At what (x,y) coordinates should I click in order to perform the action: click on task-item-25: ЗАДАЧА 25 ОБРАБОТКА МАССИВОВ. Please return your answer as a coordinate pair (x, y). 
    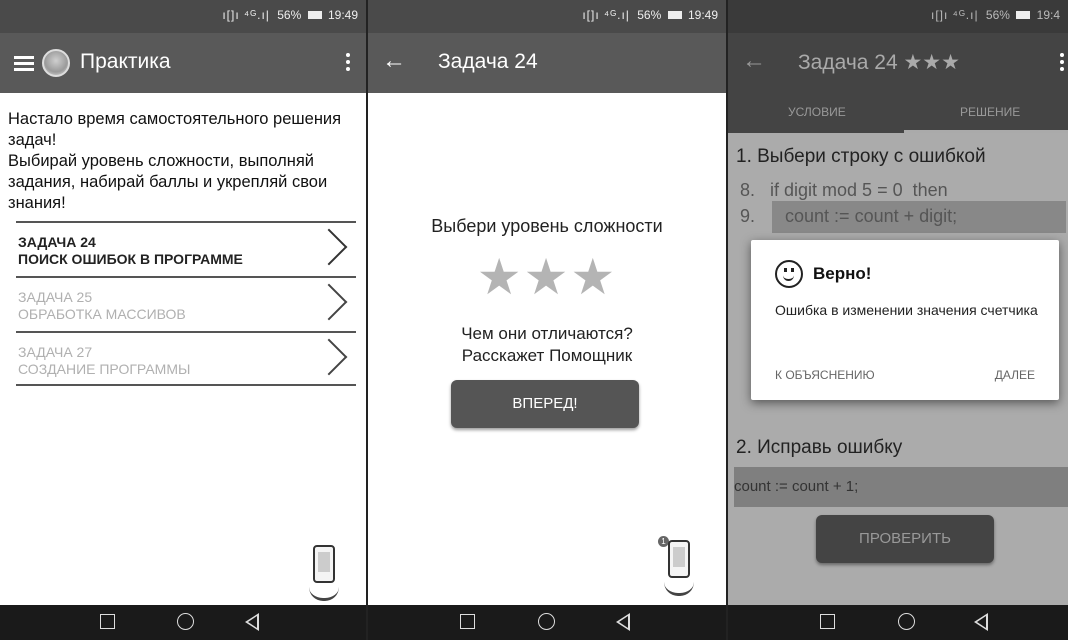
    Looking at the image, I should click on (186, 303).